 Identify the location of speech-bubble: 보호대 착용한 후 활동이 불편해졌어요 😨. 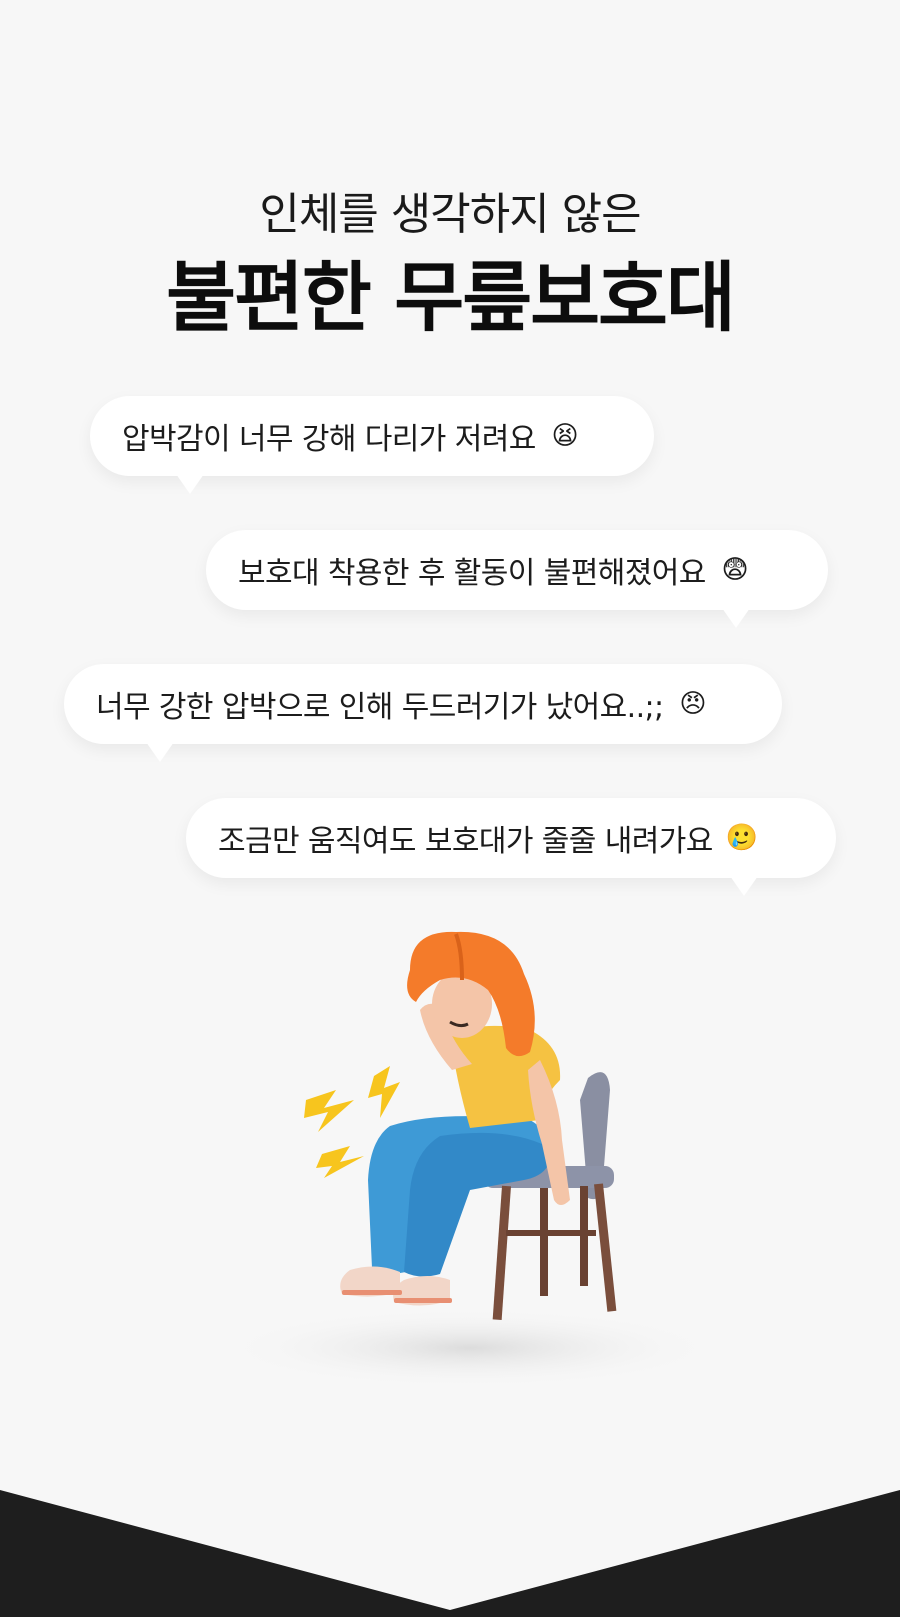
(517, 570).